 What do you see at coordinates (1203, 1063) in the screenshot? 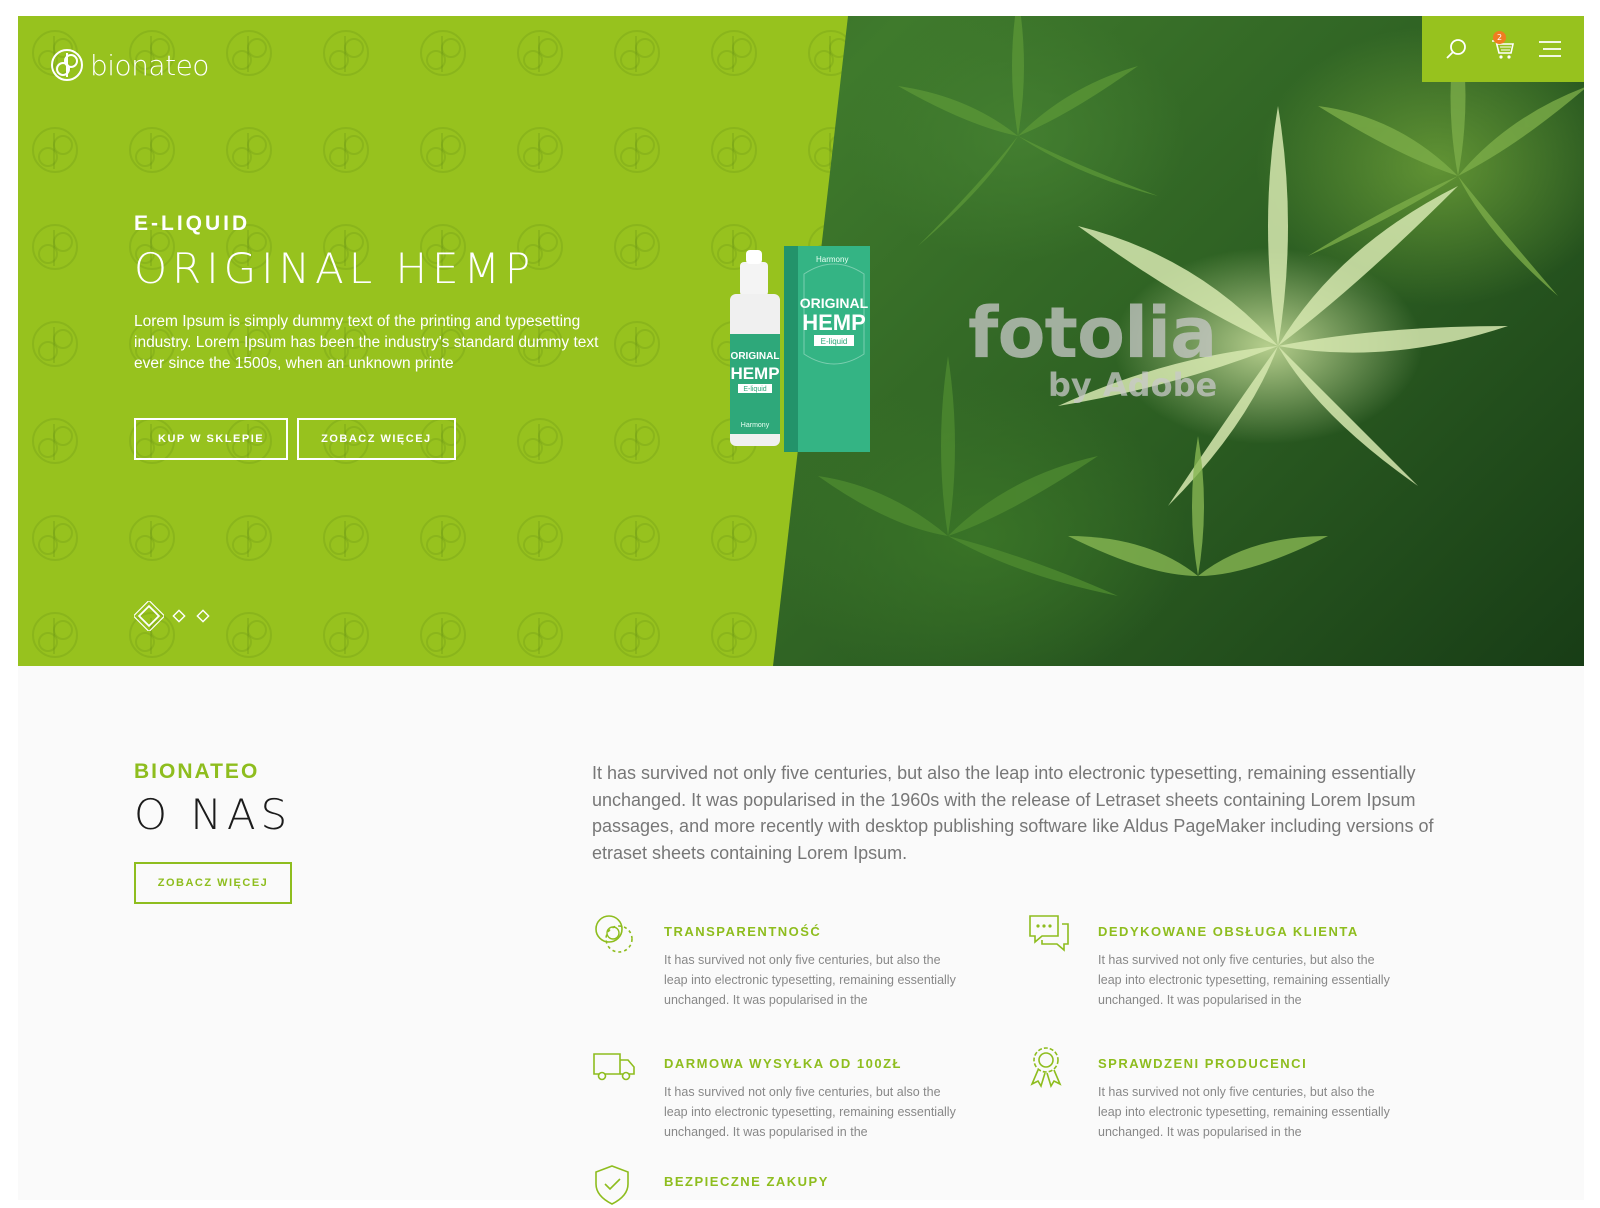
I see `feature-title: SPRAWDZENI PRODUCENCI` at bounding box center [1203, 1063].